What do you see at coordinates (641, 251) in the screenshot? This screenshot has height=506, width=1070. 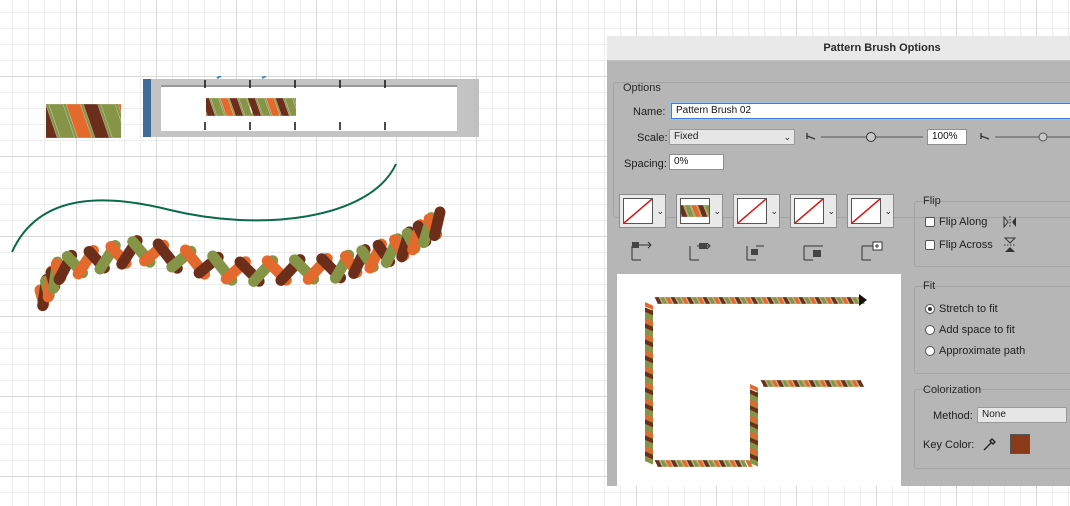 I see `side-tile-icon` at bounding box center [641, 251].